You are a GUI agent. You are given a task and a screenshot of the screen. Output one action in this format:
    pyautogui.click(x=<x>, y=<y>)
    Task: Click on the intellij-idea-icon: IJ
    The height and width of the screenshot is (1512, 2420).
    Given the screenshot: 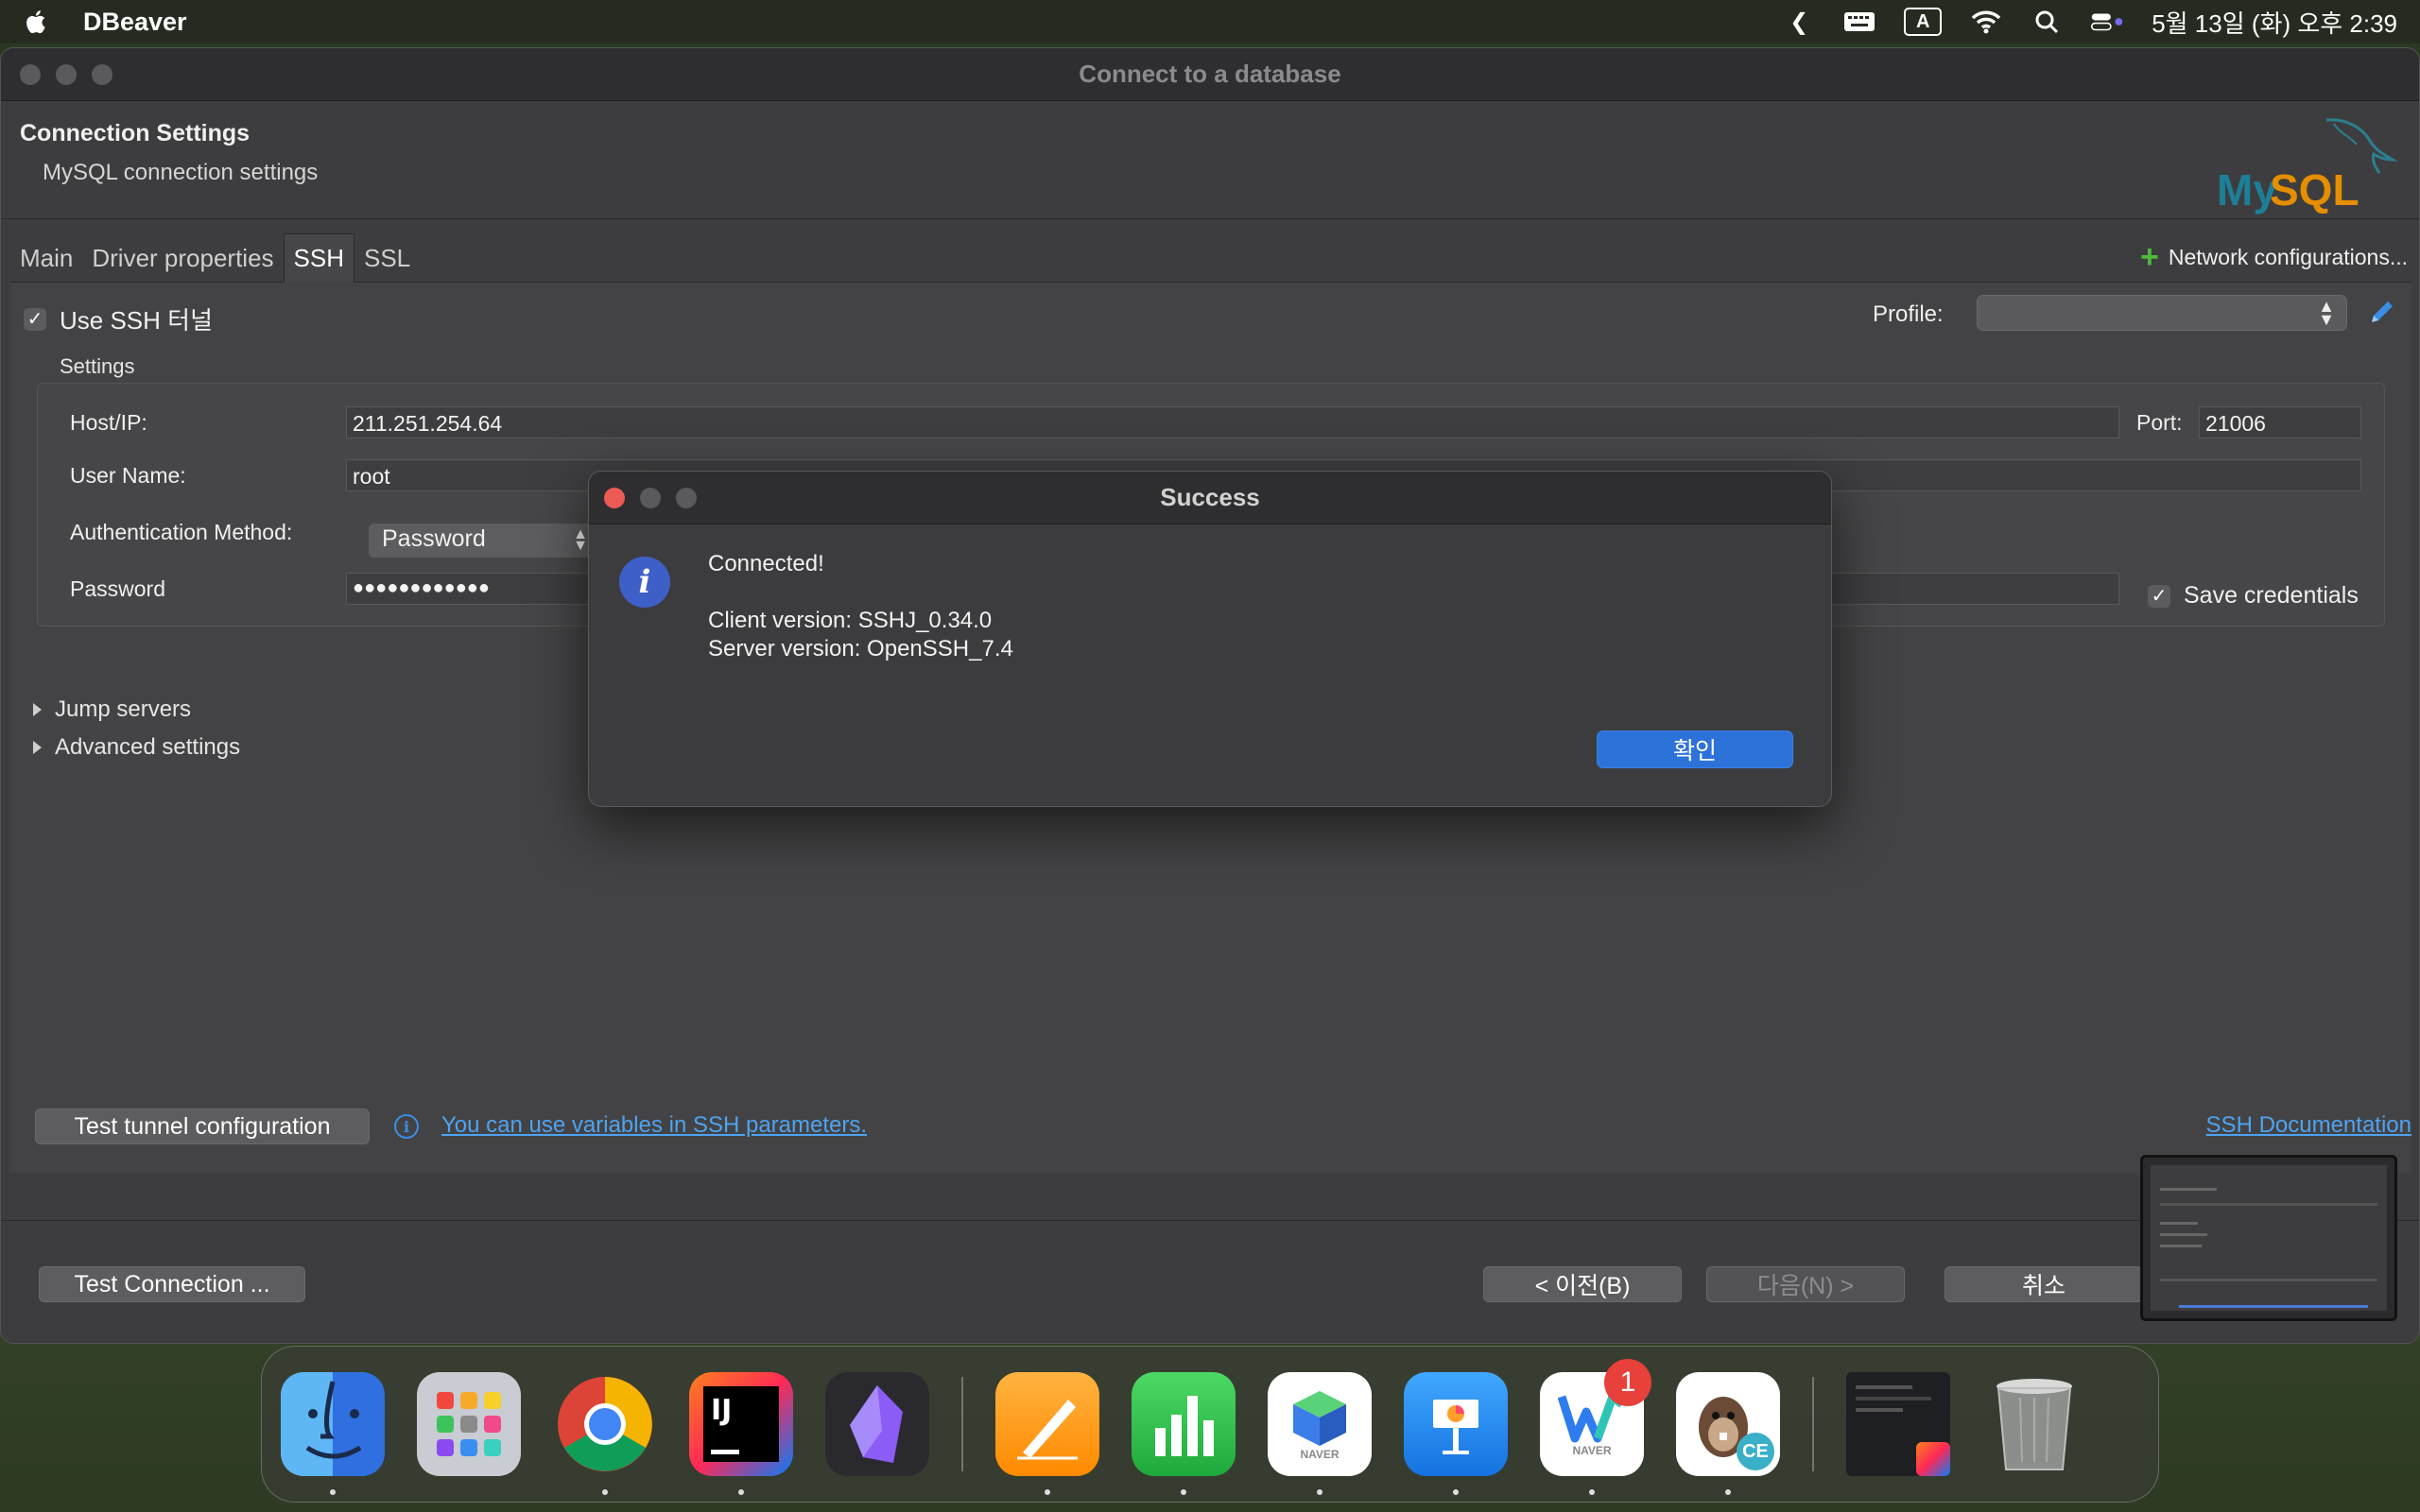 What is the action you would take?
    pyautogui.click(x=741, y=1433)
    